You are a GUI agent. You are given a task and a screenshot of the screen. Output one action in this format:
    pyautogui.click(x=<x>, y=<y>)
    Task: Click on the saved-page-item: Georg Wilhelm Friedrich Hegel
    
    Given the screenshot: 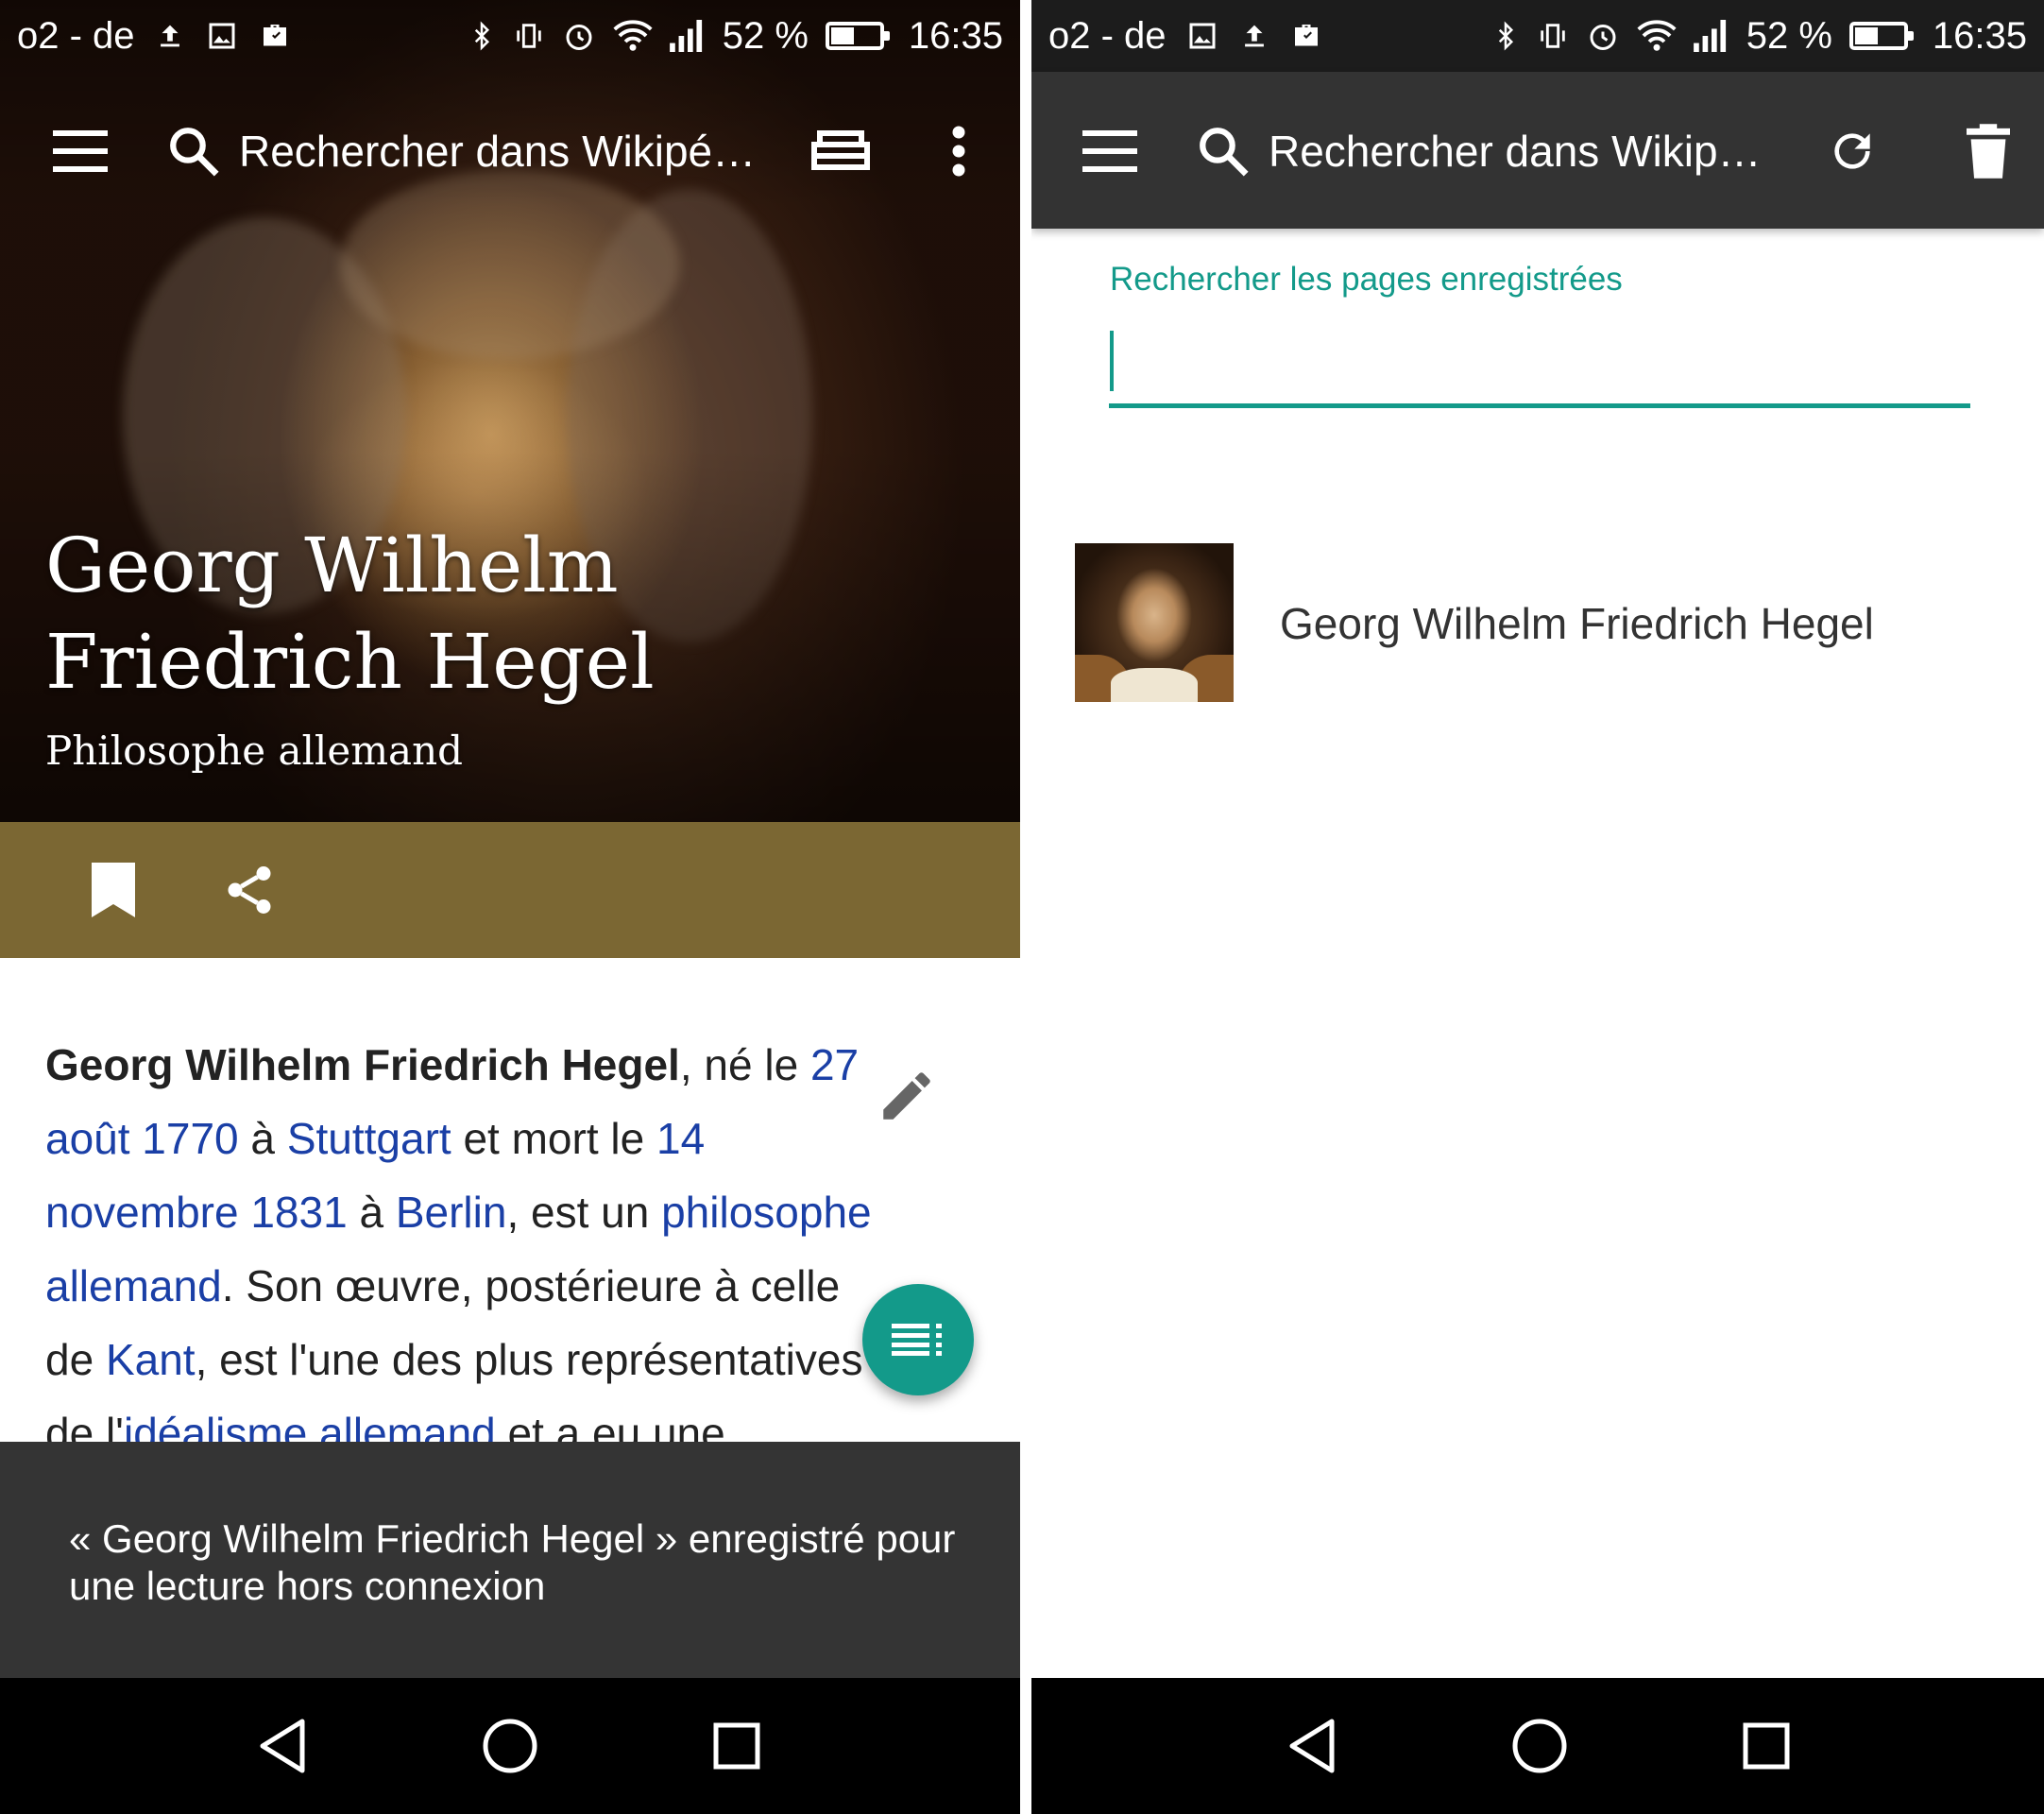 What is the action you would take?
    pyautogui.click(x=1538, y=623)
    